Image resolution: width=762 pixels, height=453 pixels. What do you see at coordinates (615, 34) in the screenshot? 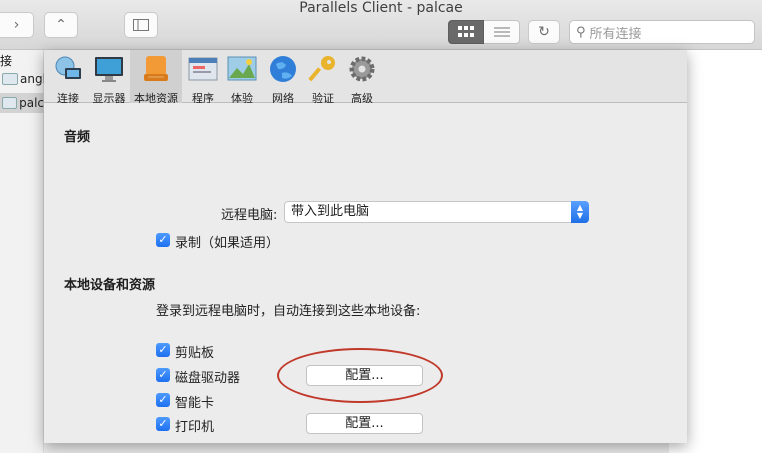
I see `search-placeholder: 所有连接` at bounding box center [615, 34].